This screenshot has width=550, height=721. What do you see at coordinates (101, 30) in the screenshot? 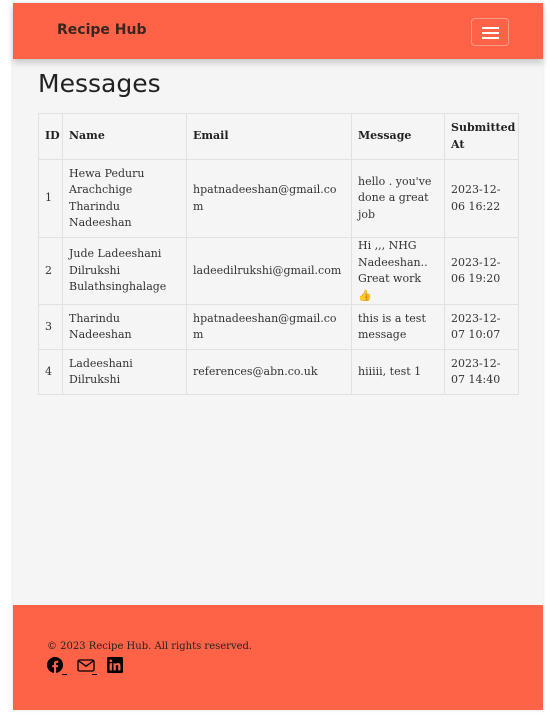
I see `navbar-brand: Recipe Hub` at bounding box center [101, 30].